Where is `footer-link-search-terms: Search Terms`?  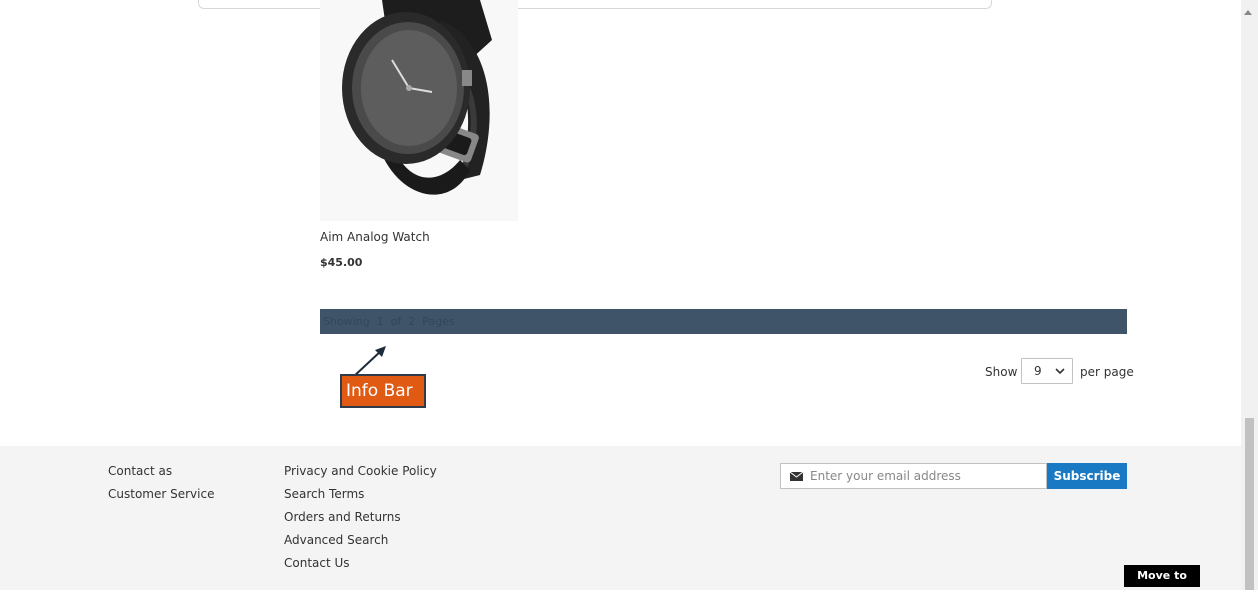
footer-link-search-terms: Search Terms is located at coordinates (324, 494).